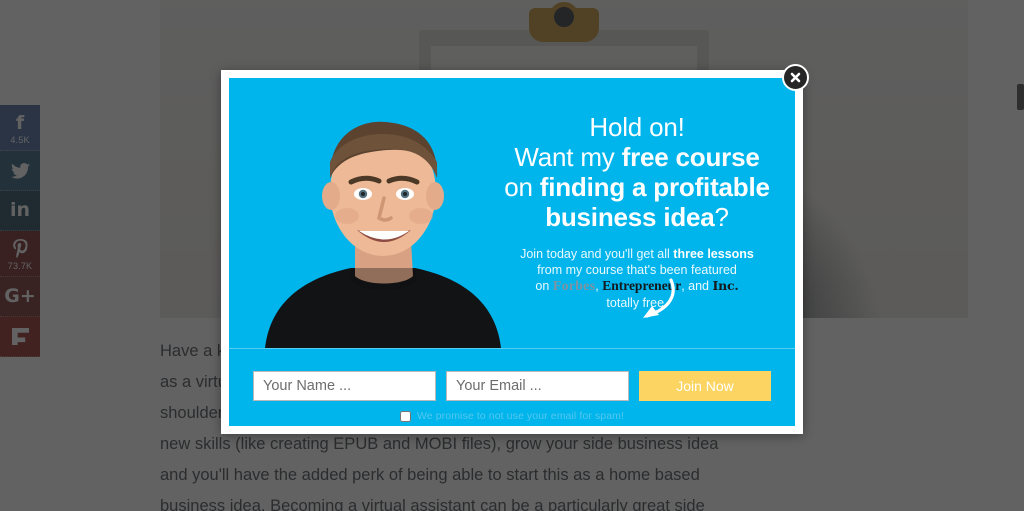  What do you see at coordinates (637, 127) in the screenshot?
I see `headline-line-1: Hold on!` at bounding box center [637, 127].